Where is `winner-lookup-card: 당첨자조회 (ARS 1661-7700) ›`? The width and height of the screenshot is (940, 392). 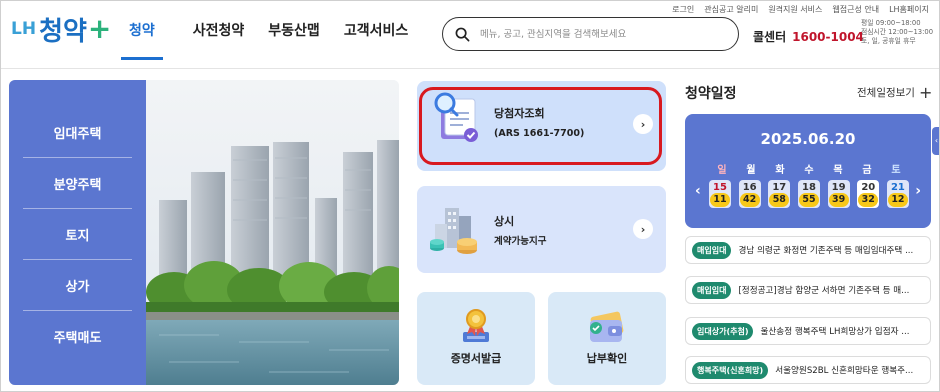 winner-lookup-card: 당첨자조회 (ARS 1661-7700) › is located at coordinates (541, 126).